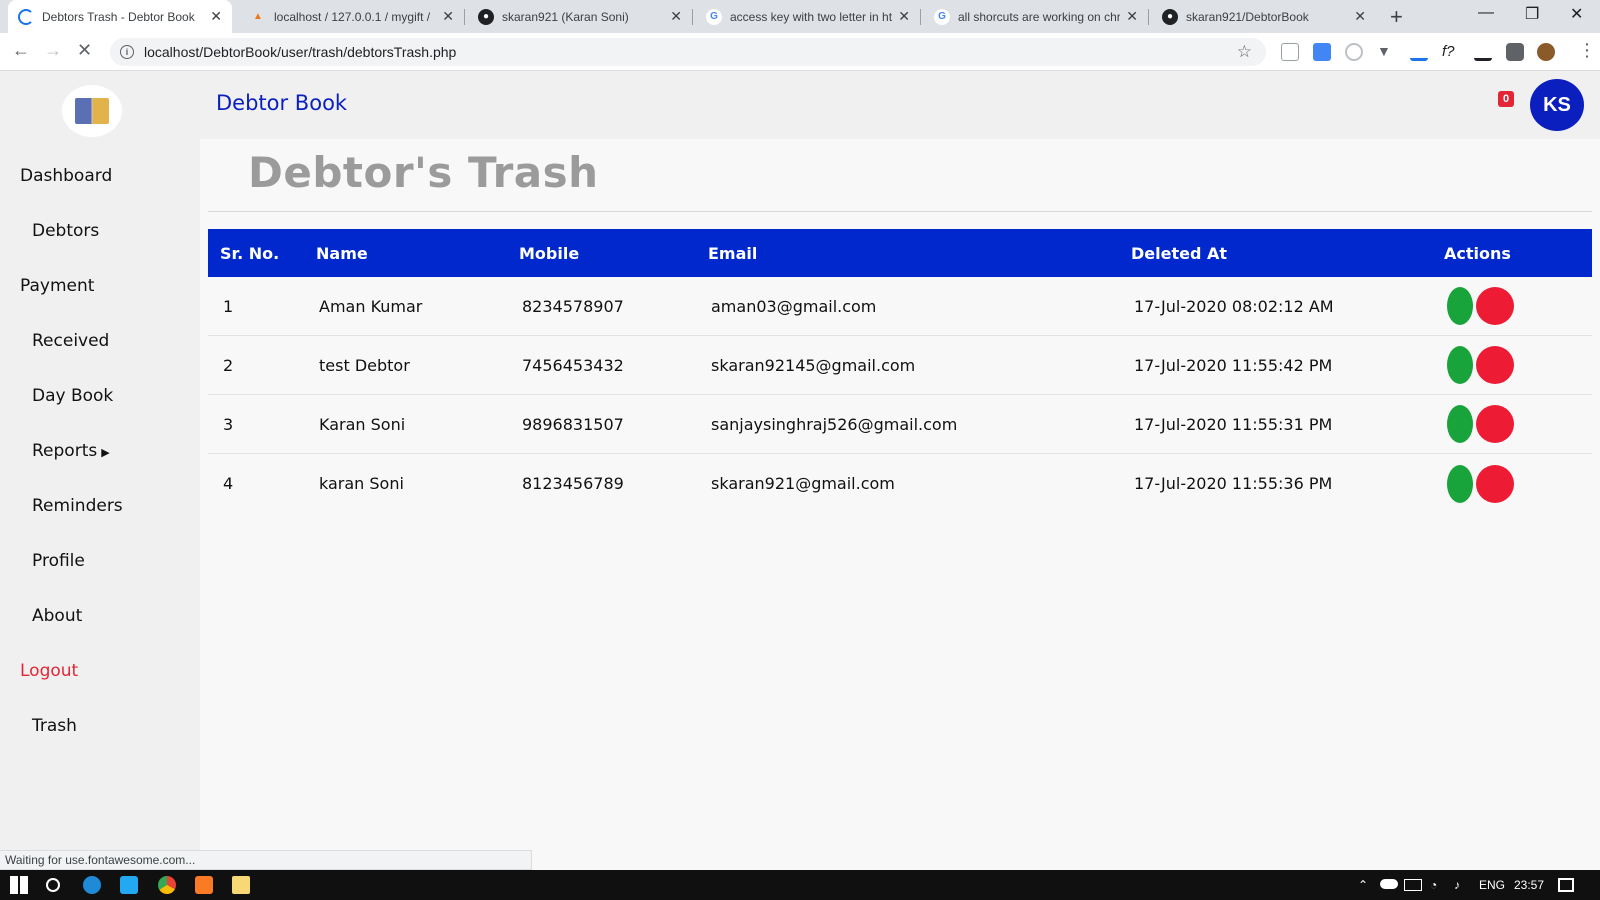  Describe the element at coordinates (92, 111) in the screenshot. I see `app-logo` at that location.